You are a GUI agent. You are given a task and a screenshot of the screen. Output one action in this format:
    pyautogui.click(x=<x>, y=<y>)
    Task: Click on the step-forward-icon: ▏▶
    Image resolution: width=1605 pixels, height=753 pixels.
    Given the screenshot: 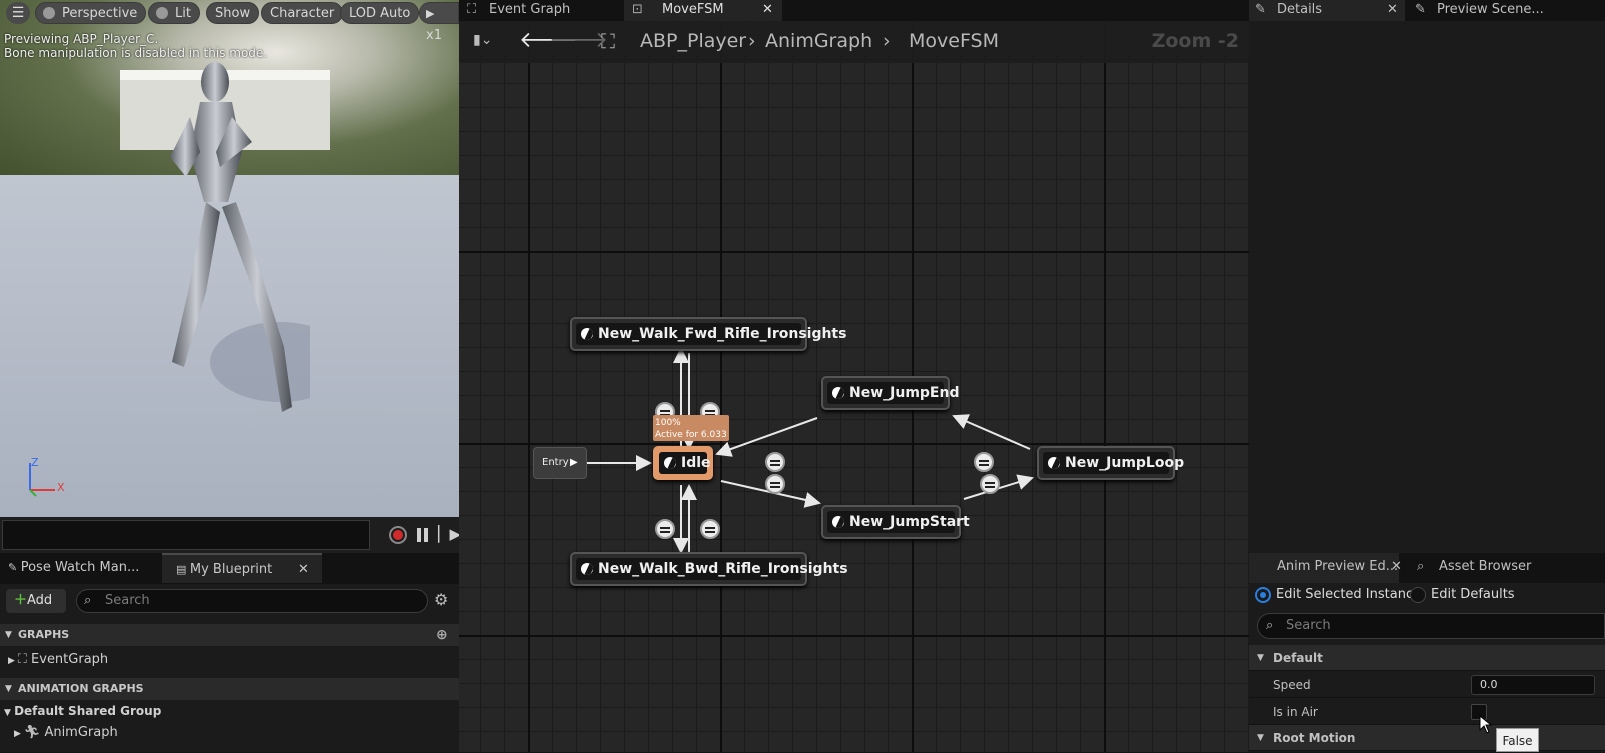 What is the action you would take?
    pyautogui.click(x=449, y=534)
    